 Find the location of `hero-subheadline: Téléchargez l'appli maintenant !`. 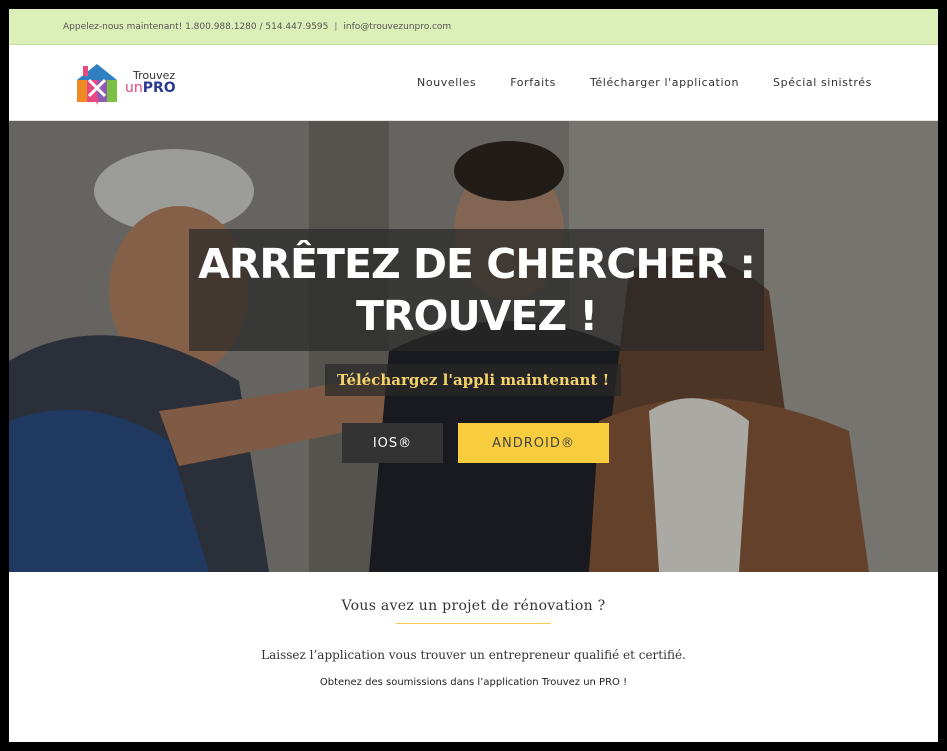

hero-subheadline: Téléchargez l'appli maintenant ! is located at coordinates (473, 380).